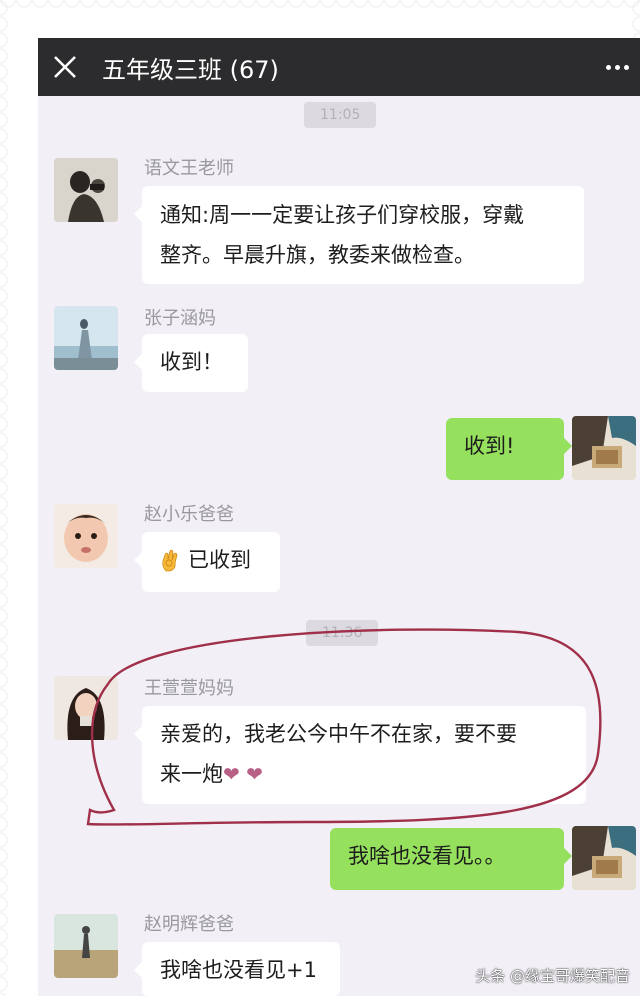 The height and width of the screenshot is (996, 640). What do you see at coordinates (427, 856) in the screenshot?
I see `message-text: 我啥也没看见。。` at bounding box center [427, 856].